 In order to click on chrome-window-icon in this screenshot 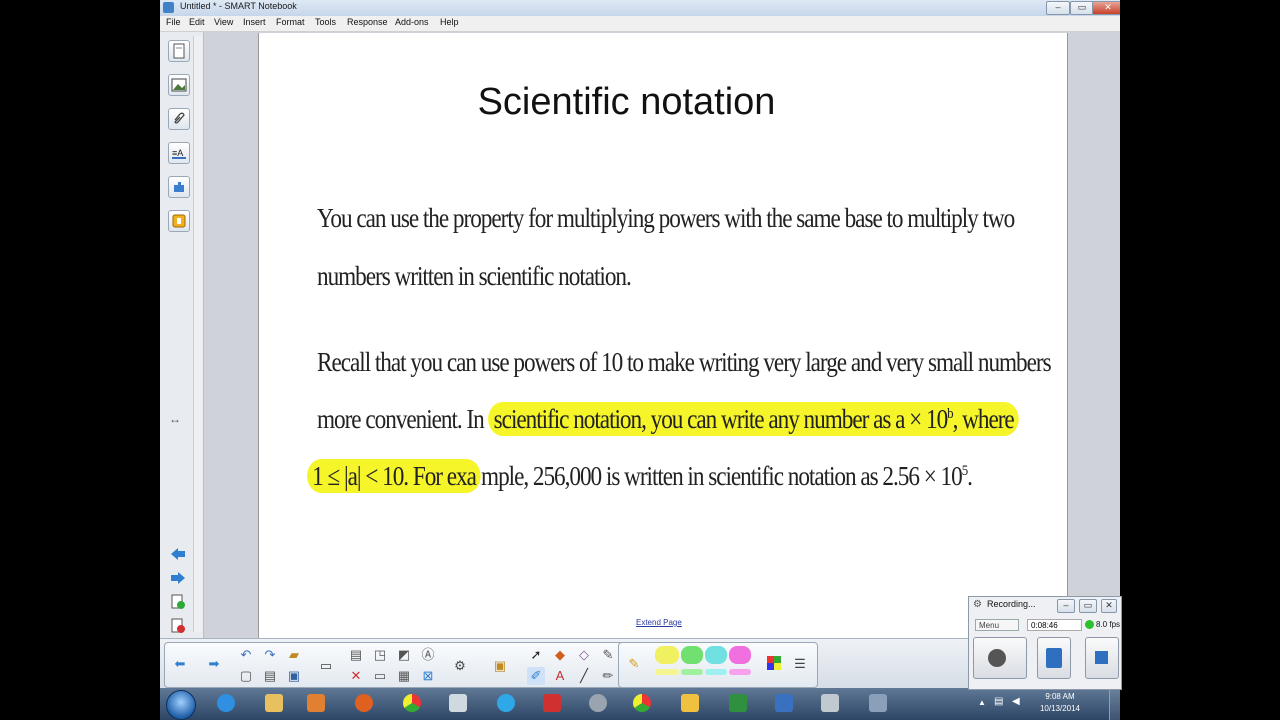, I will do `click(642, 704)`.